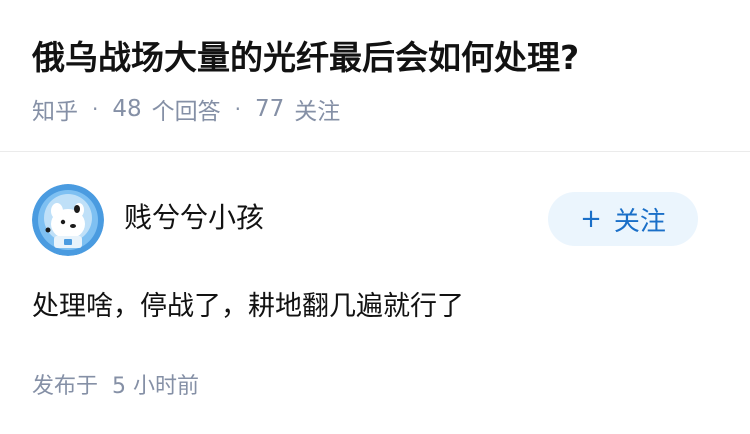 The width and height of the screenshot is (750, 434). I want to click on answer-content: 处理啥，停战了，耕地翻几遍就行了, so click(248, 303).